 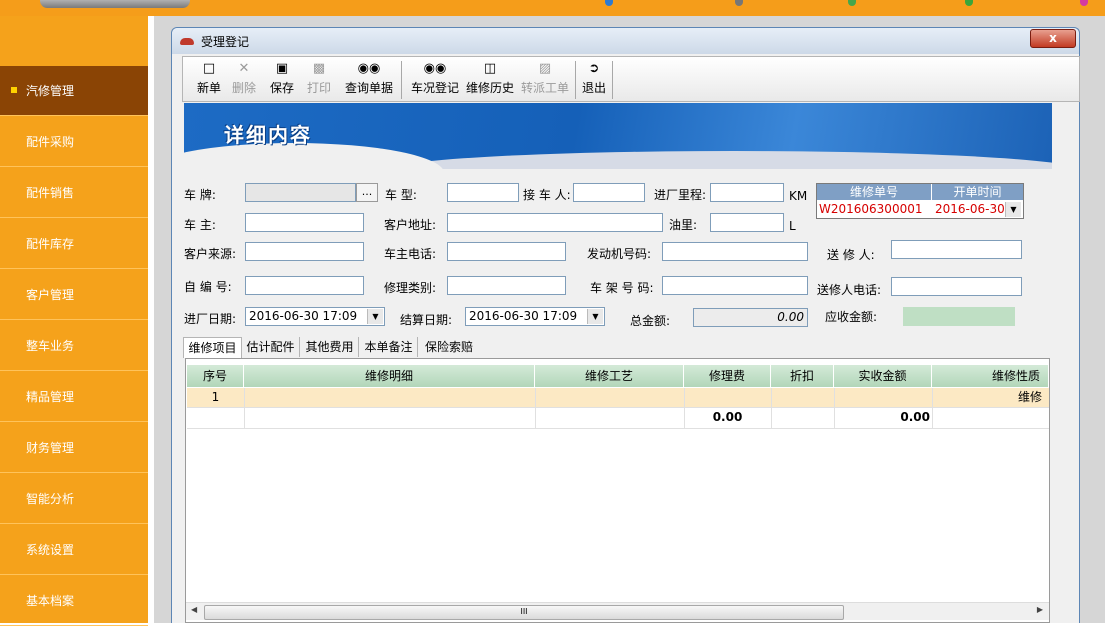 I want to click on scroll-right-icon: ▶, so click(x=1040, y=609).